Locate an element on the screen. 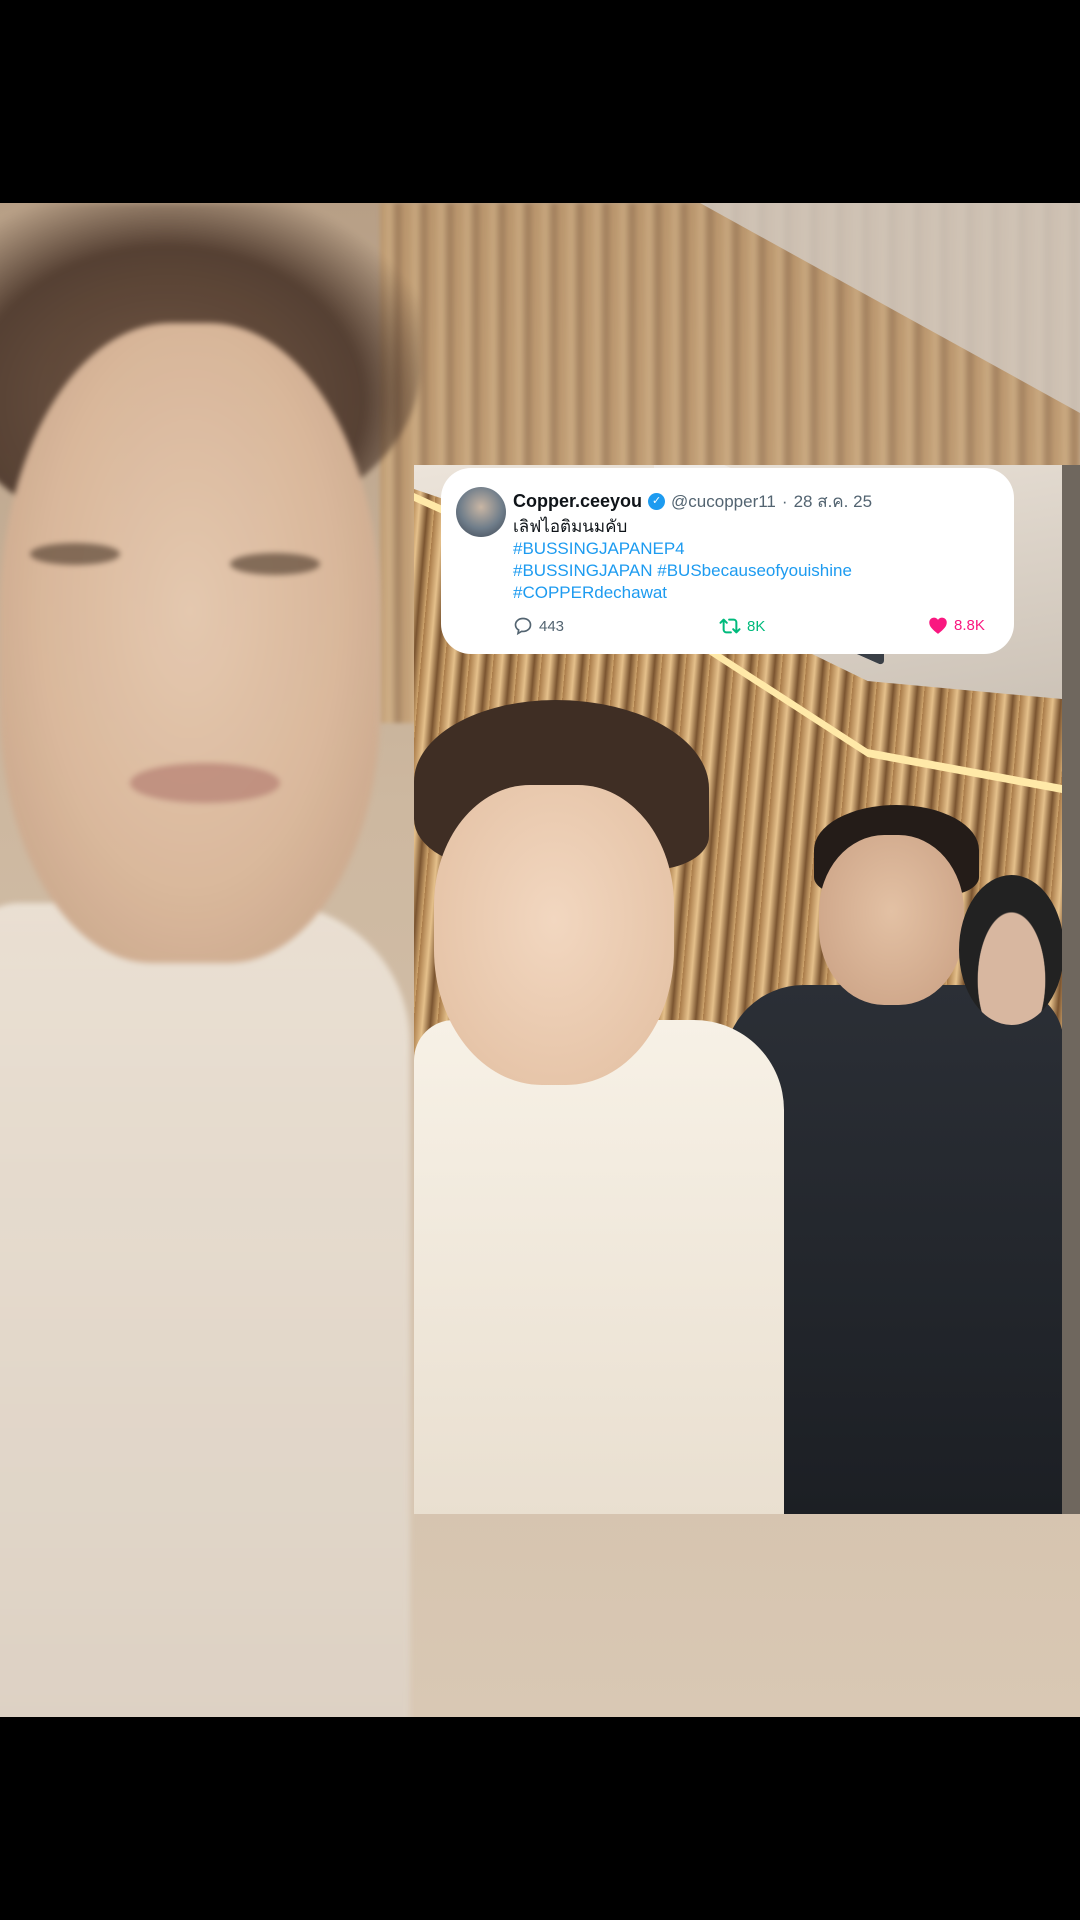 The image size is (1080, 1920). hashtag-link: #BUSSINGJAPANEP4 is located at coordinates (599, 548).